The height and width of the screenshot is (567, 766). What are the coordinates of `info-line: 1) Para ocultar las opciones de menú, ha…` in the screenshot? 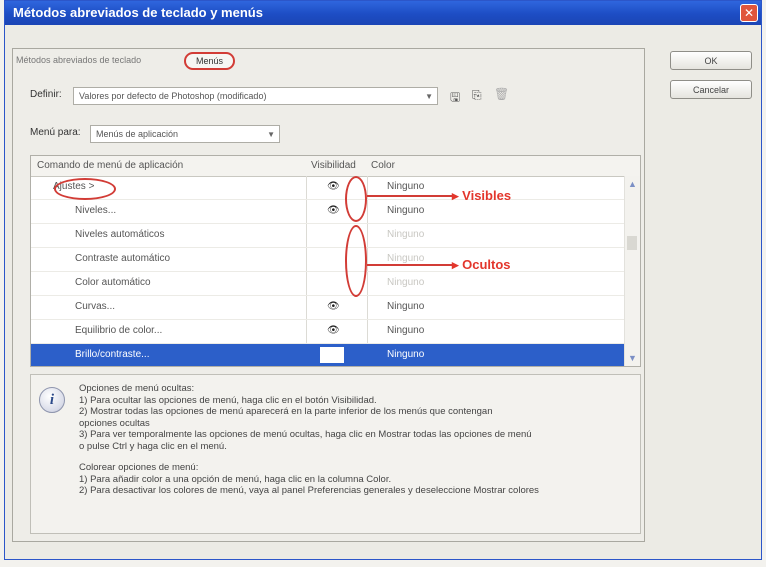 It's located at (228, 400).